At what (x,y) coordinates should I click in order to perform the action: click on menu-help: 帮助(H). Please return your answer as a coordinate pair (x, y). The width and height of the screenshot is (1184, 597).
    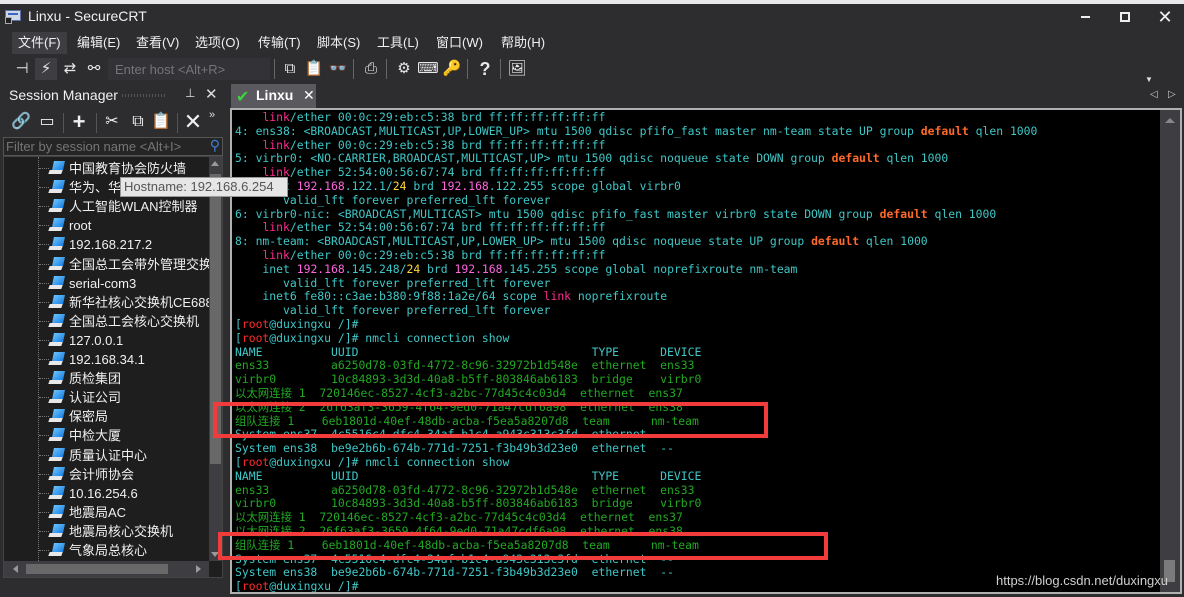
    Looking at the image, I should click on (523, 43).